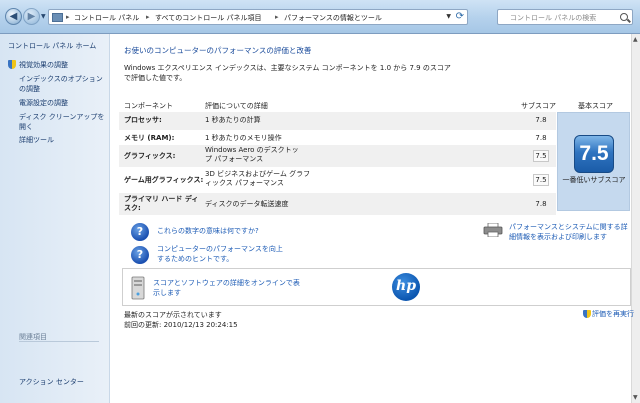 The image size is (640, 403). What do you see at coordinates (493, 230) in the screenshot?
I see `printer-icon` at bounding box center [493, 230].